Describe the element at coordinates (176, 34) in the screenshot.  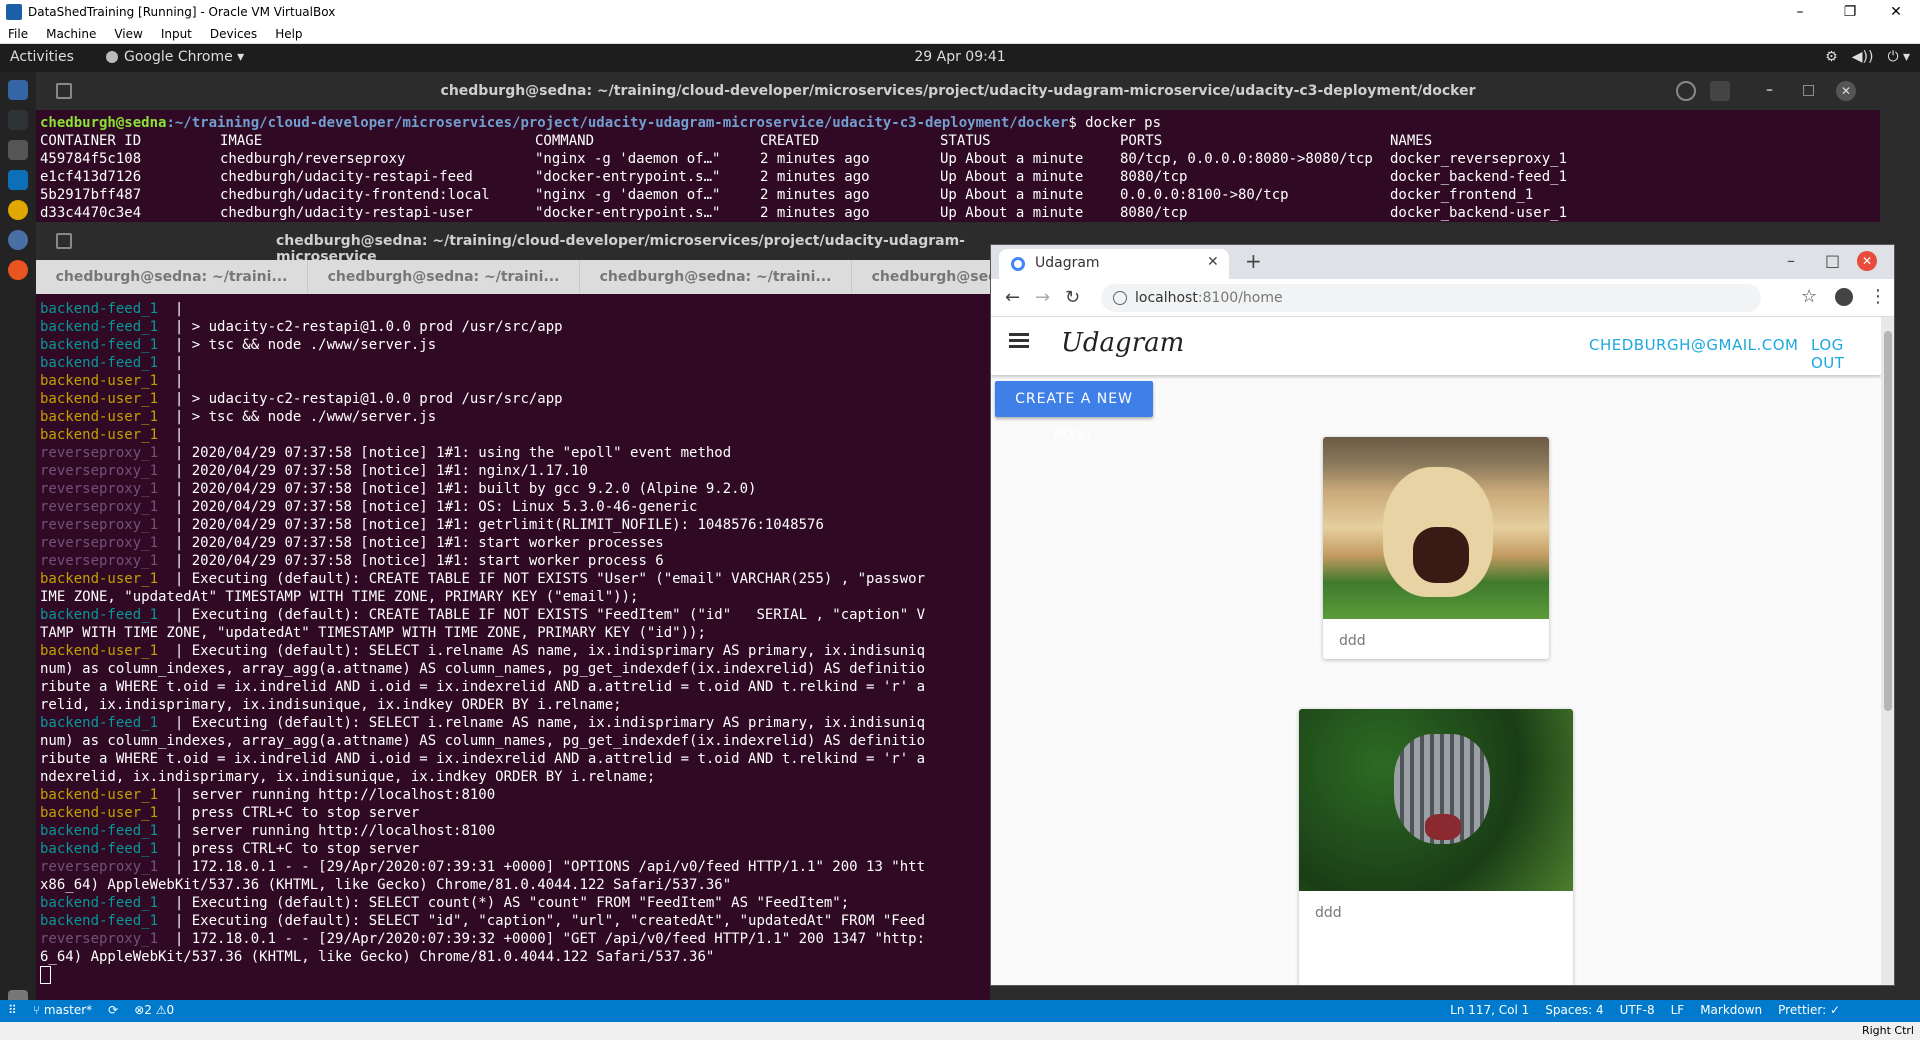
I see `menu-input: Input` at that location.